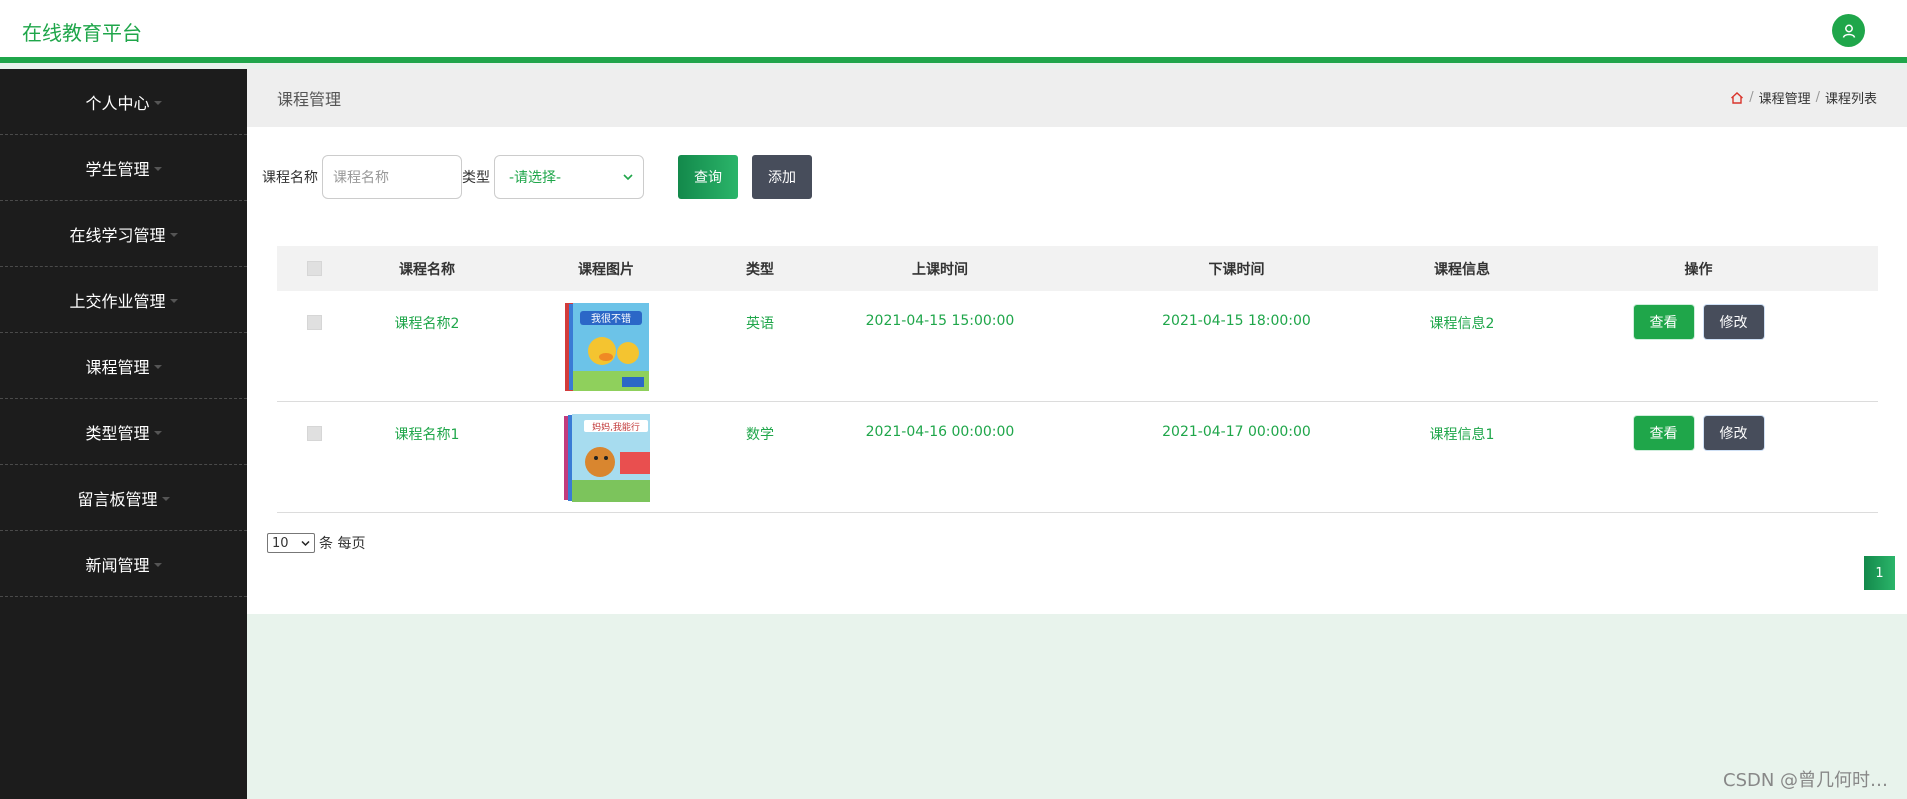  I want to click on sidebar-item-label: 课程管理, so click(117, 367).